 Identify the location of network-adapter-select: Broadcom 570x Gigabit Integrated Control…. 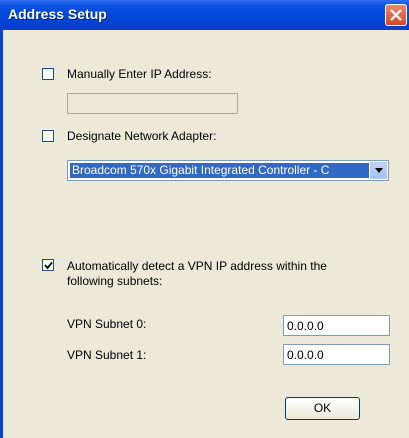
(228, 170).